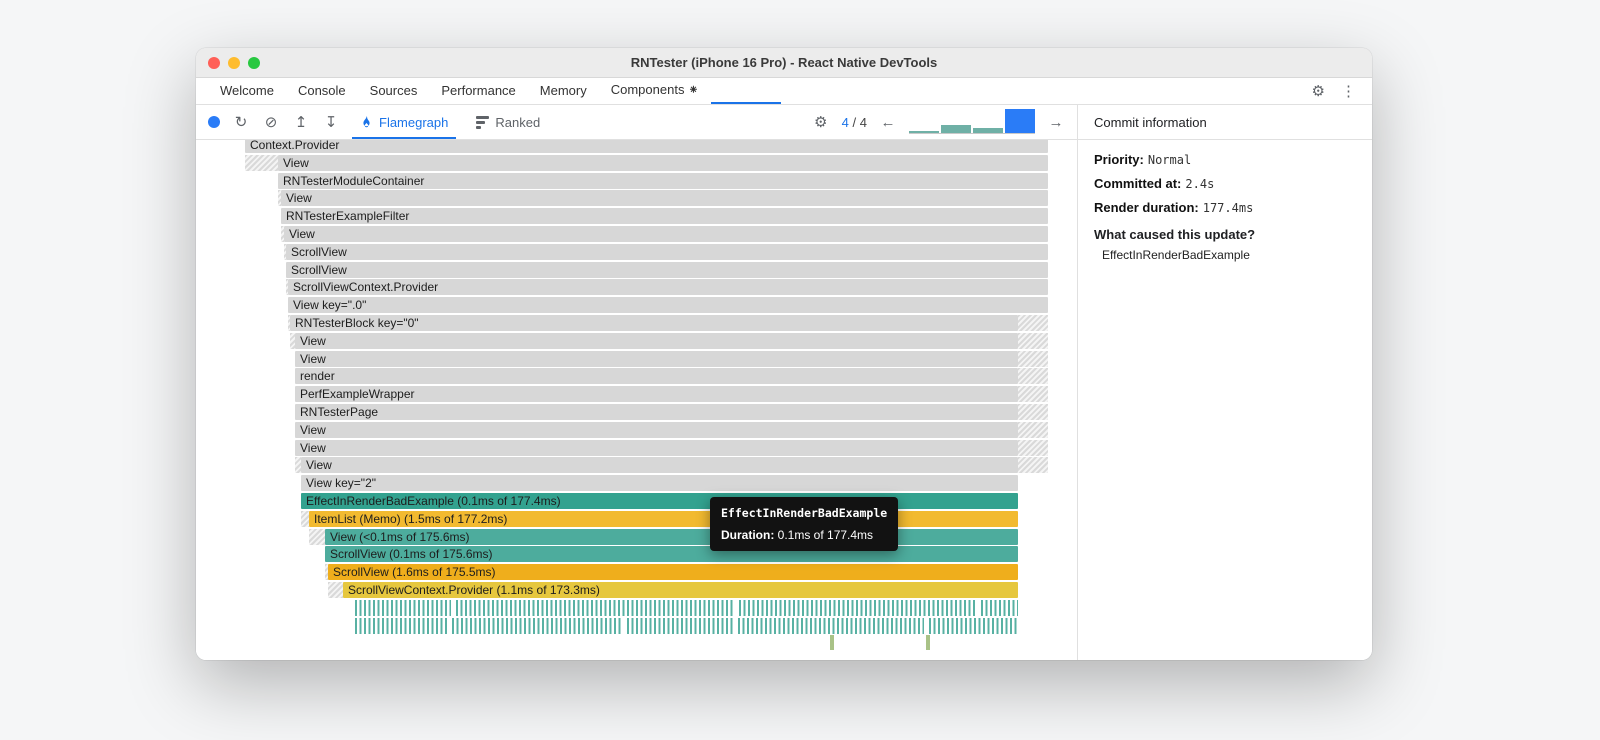 The height and width of the screenshot is (740, 1600). Describe the element at coordinates (271, 122) in the screenshot. I see `clear-profile-icon: ⊘` at that location.